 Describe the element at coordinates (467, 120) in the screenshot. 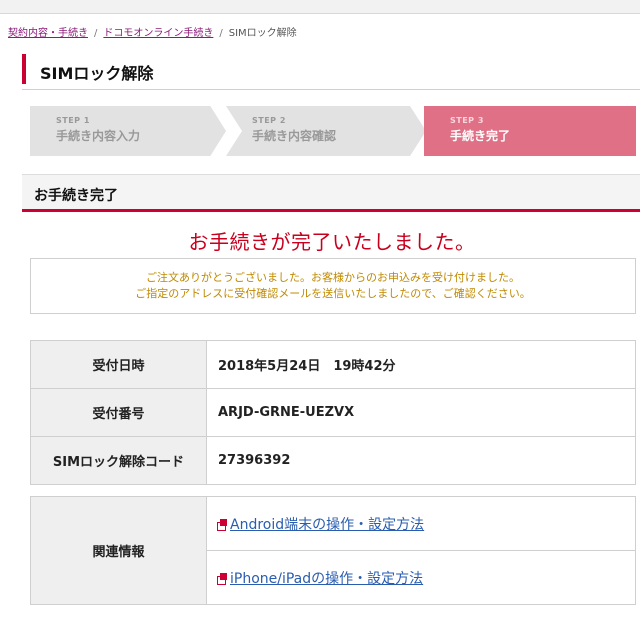

I see `step-number: STEP 3` at that location.